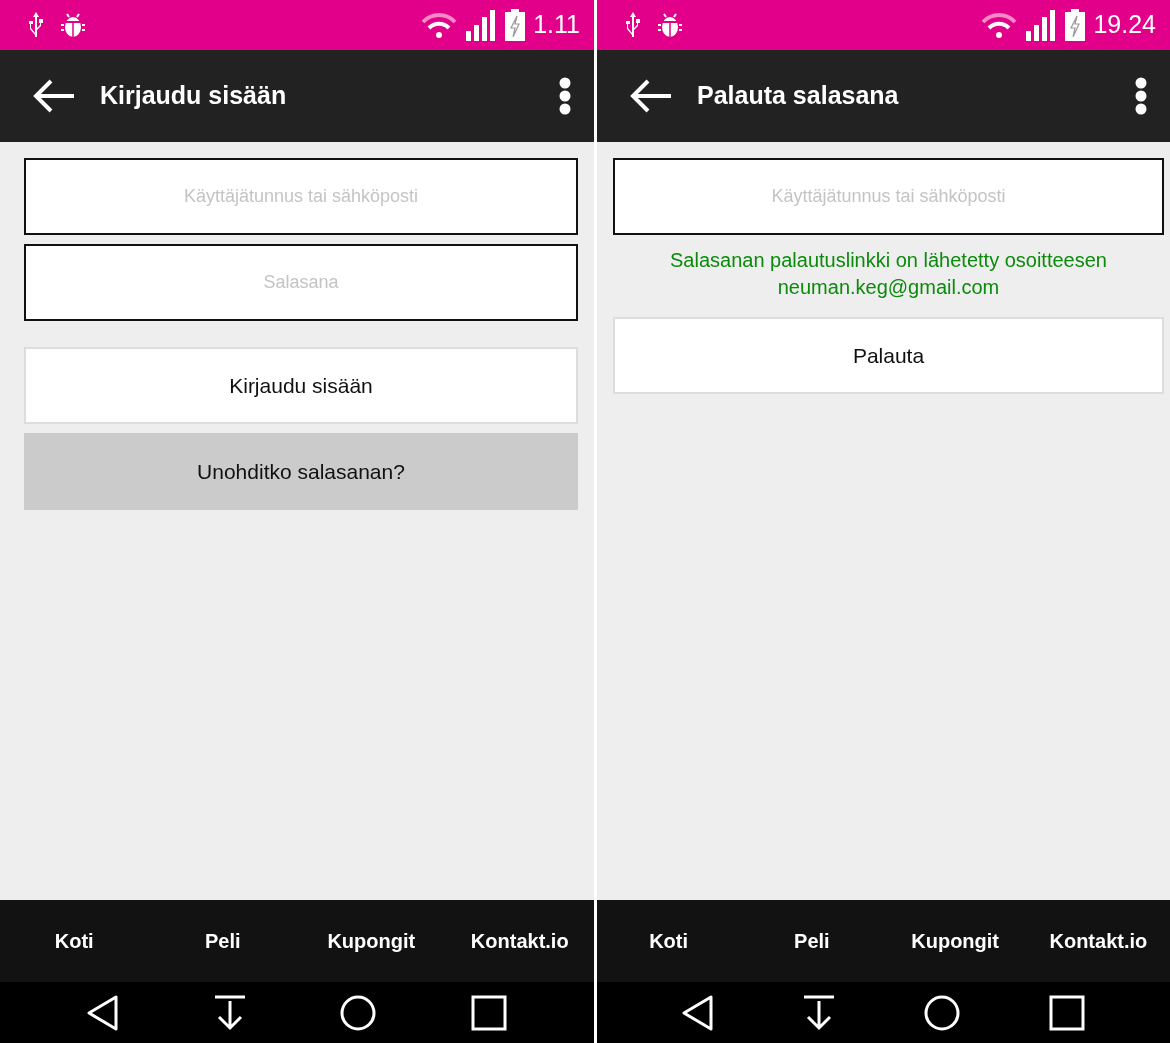 The height and width of the screenshot is (1043, 1170). What do you see at coordinates (301, 385) in the screenshot?
I see `action-button: Kirjaudu sisään` at bounding box center [301, 385].